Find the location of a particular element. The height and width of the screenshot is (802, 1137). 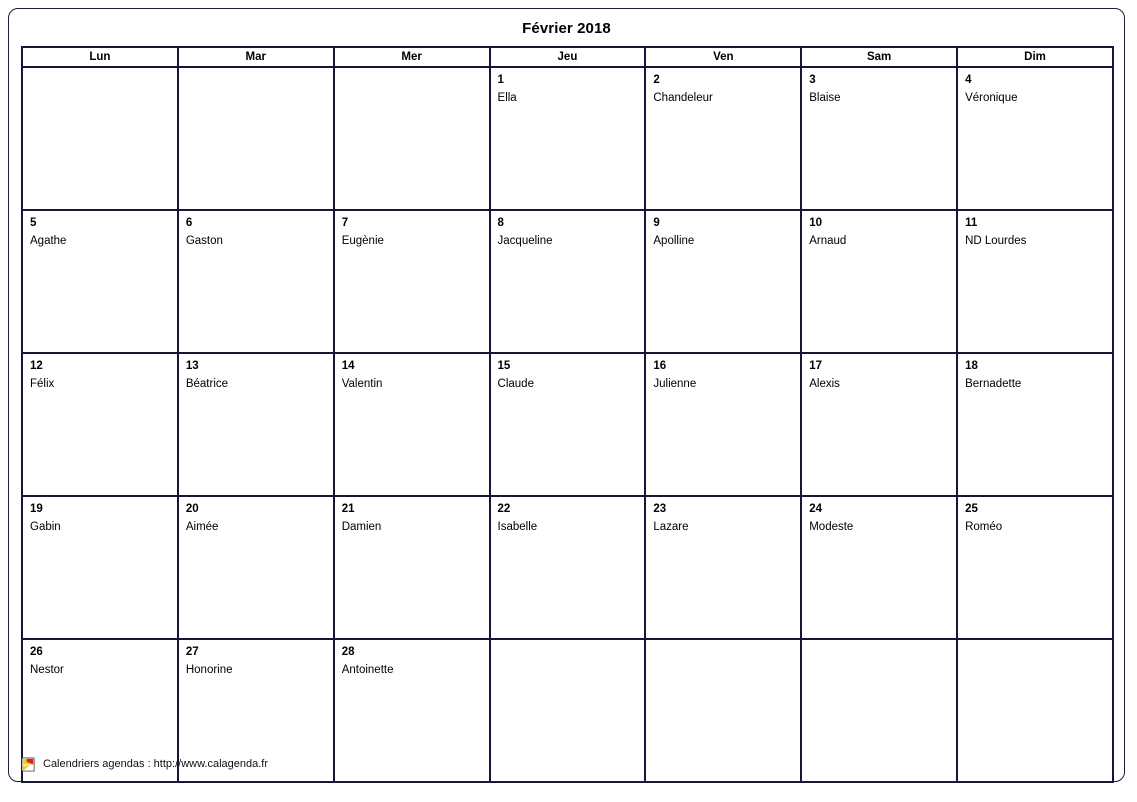

weekday-header-mer: Mer is located at coordinates (411, 57).